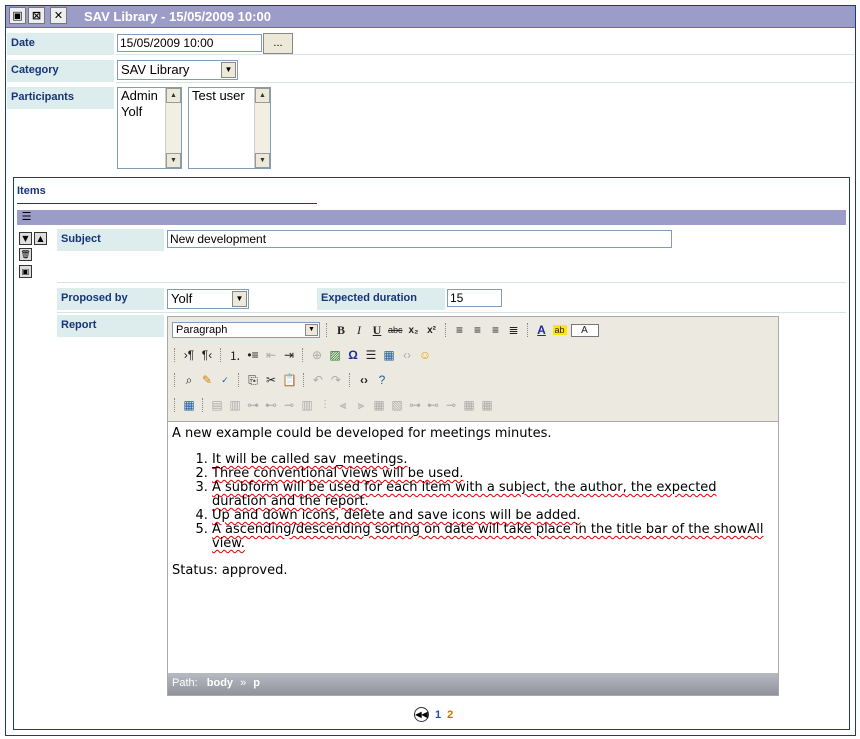 Image resolution: width=860 pixels, height=739 pixels. Describe the element at coordinates (430, 17) in the screenshot. I see `title-bar: ▣ ⊠ ✕ SAV Library - 15/05/2009 10:00` at that location.